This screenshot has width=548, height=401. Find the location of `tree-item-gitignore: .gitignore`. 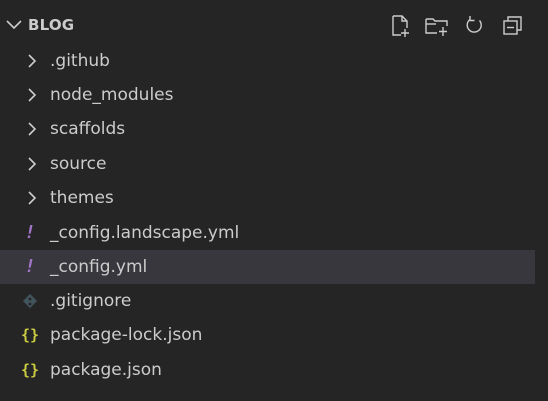

tree-item-gitignore: .gitignore is located at coordinates (267, 301).